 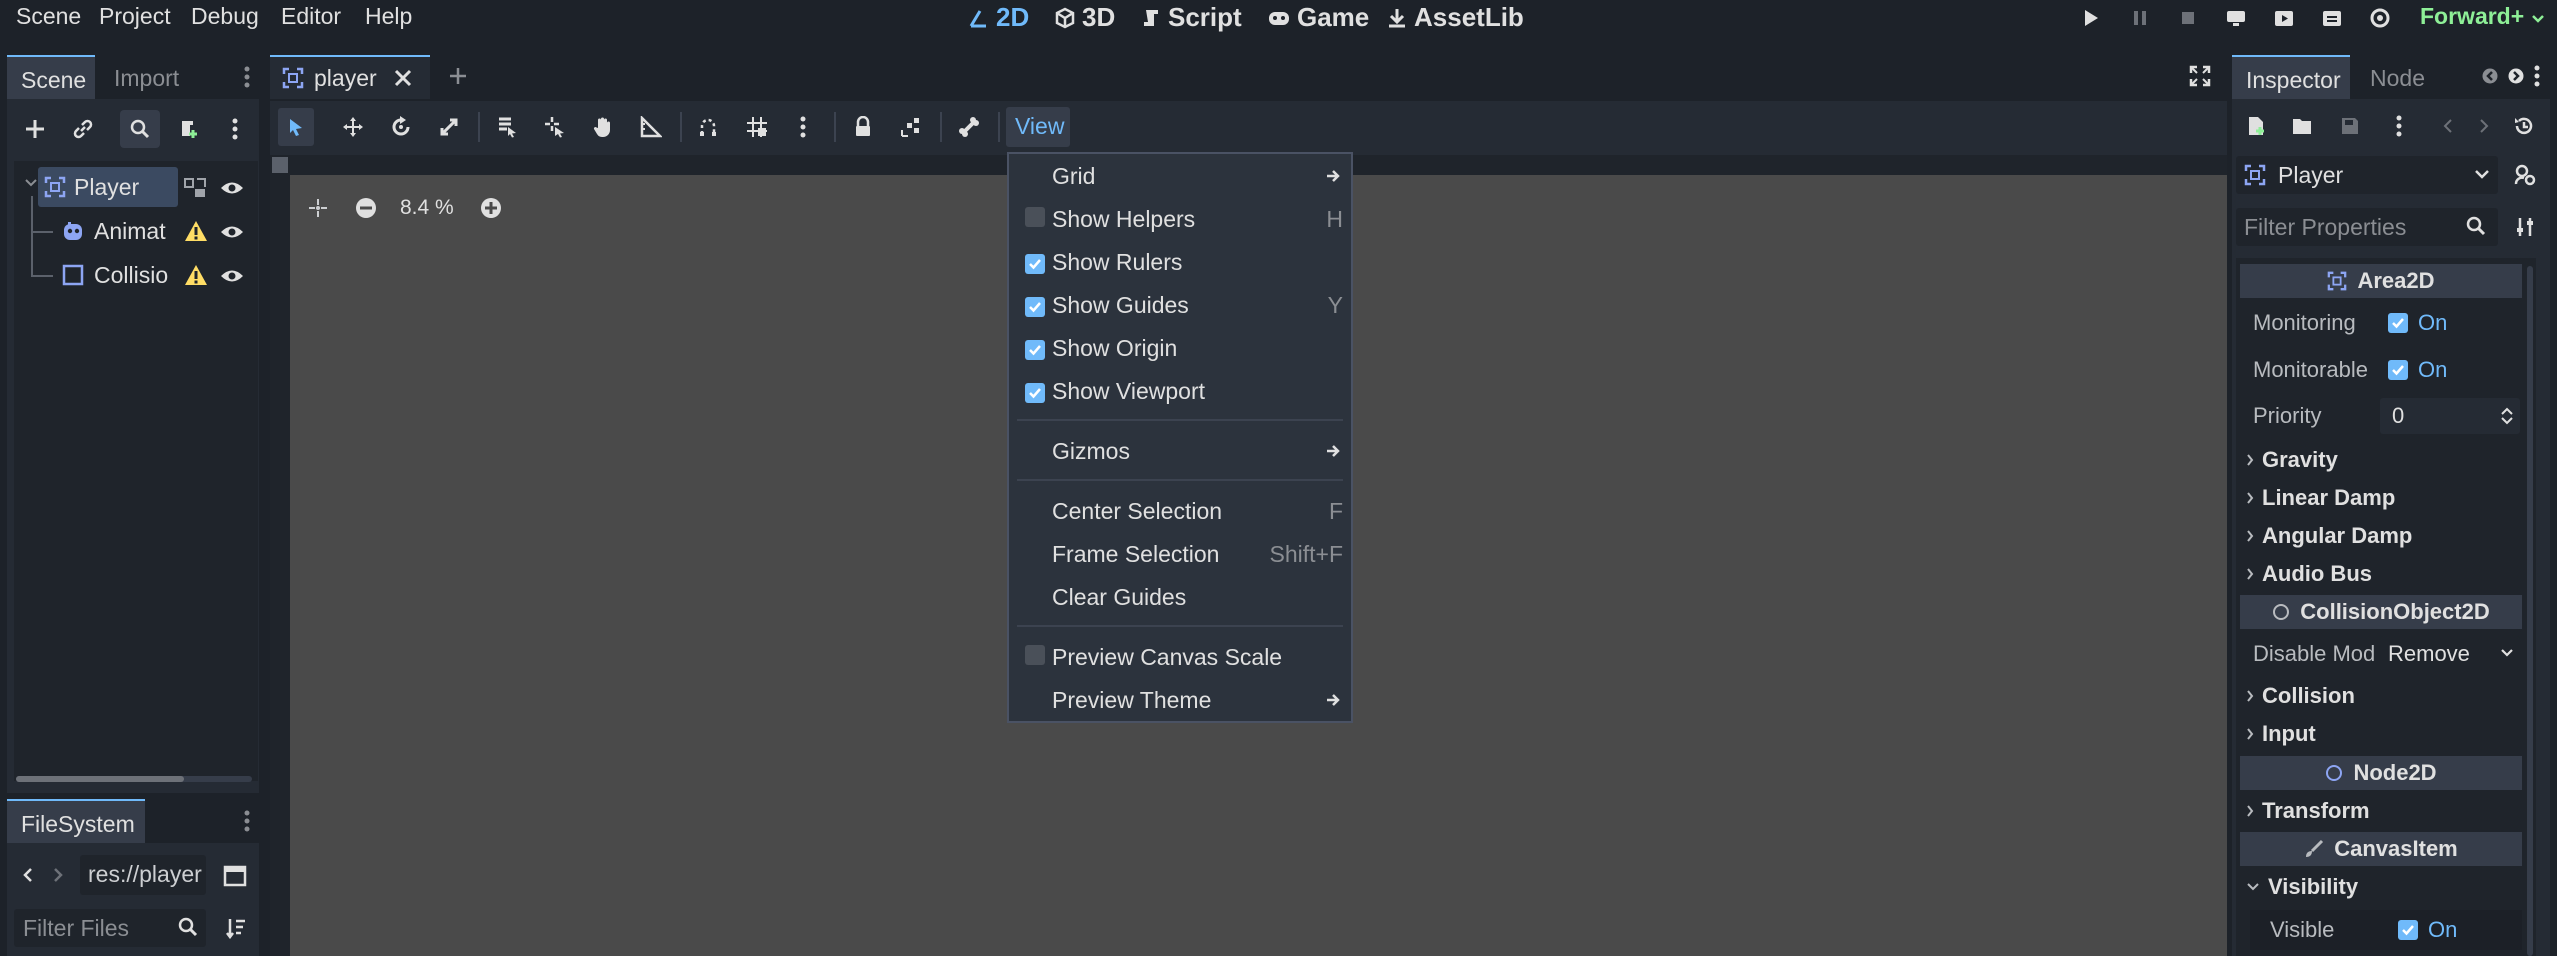 What do you see at coordinates (232, 188) in the screenshot?
I see `visibility-eye-icon` at bounding box center [232, 188].